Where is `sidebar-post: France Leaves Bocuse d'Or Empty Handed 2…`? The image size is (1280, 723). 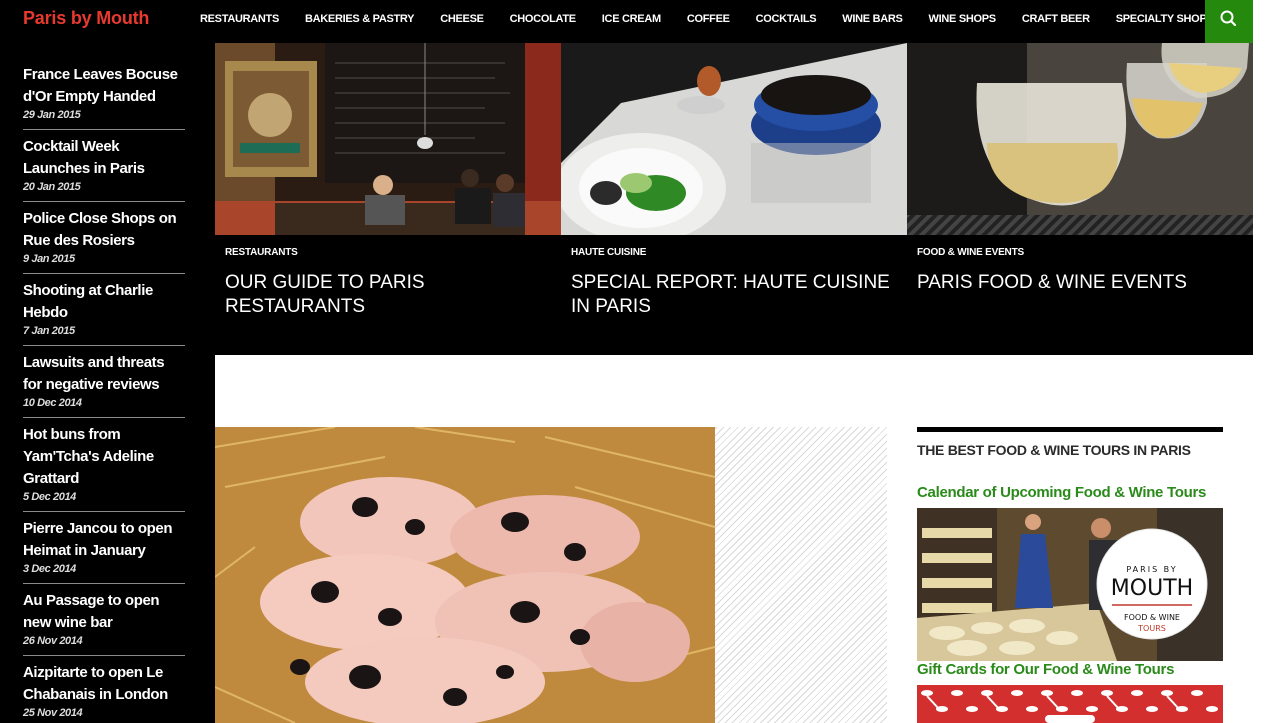 sidebar-post: France Leaves Bocuse d'Or Empty Handed 2… is located at coordinates (104, 97).